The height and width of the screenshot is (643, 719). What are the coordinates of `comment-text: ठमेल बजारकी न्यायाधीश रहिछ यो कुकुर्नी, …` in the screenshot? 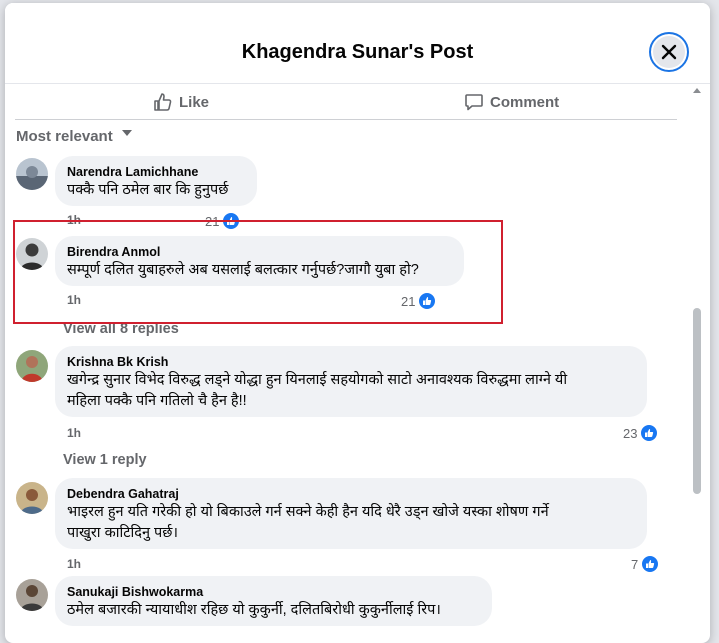 It's located at (254, 610).